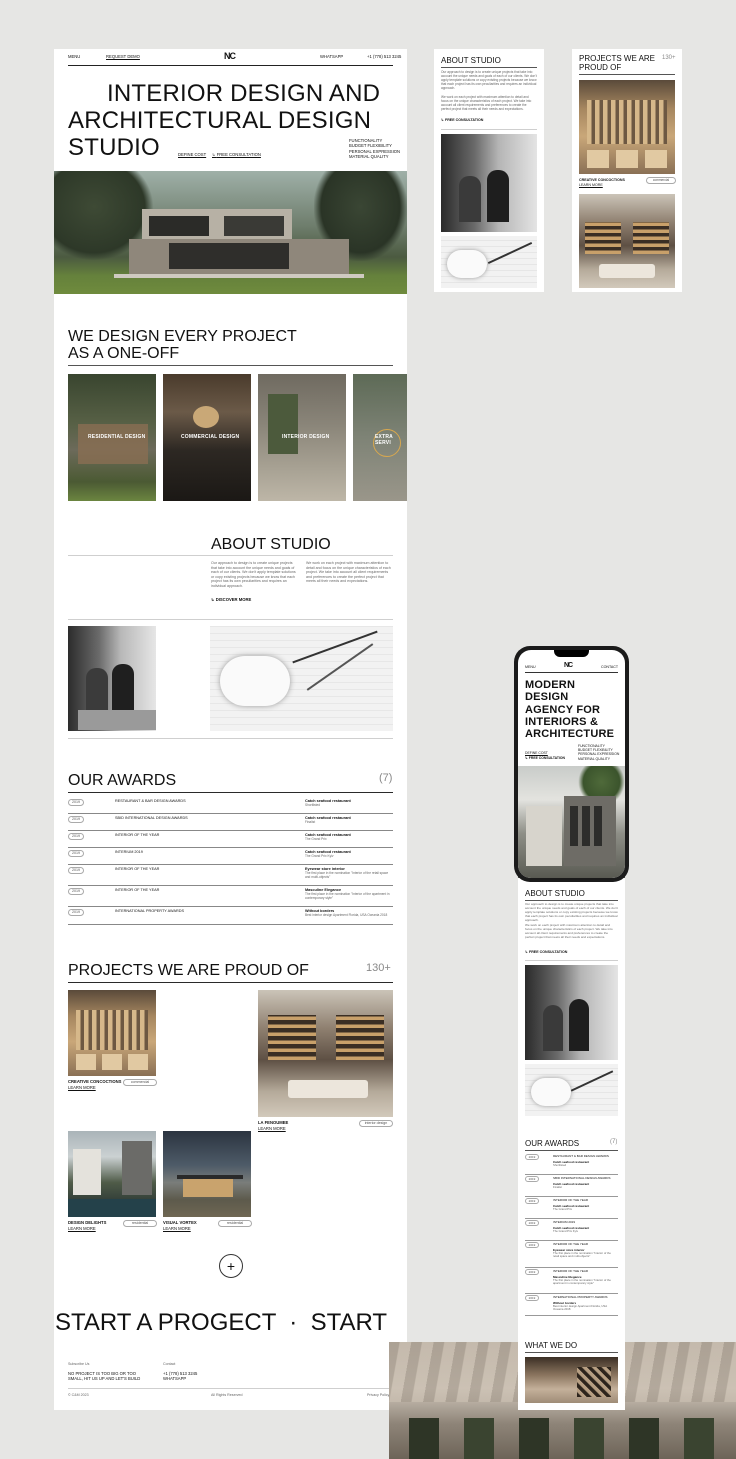  I want to click on free-consultation-link: ↳ FREE CONSULTATION, so click(236, 154).